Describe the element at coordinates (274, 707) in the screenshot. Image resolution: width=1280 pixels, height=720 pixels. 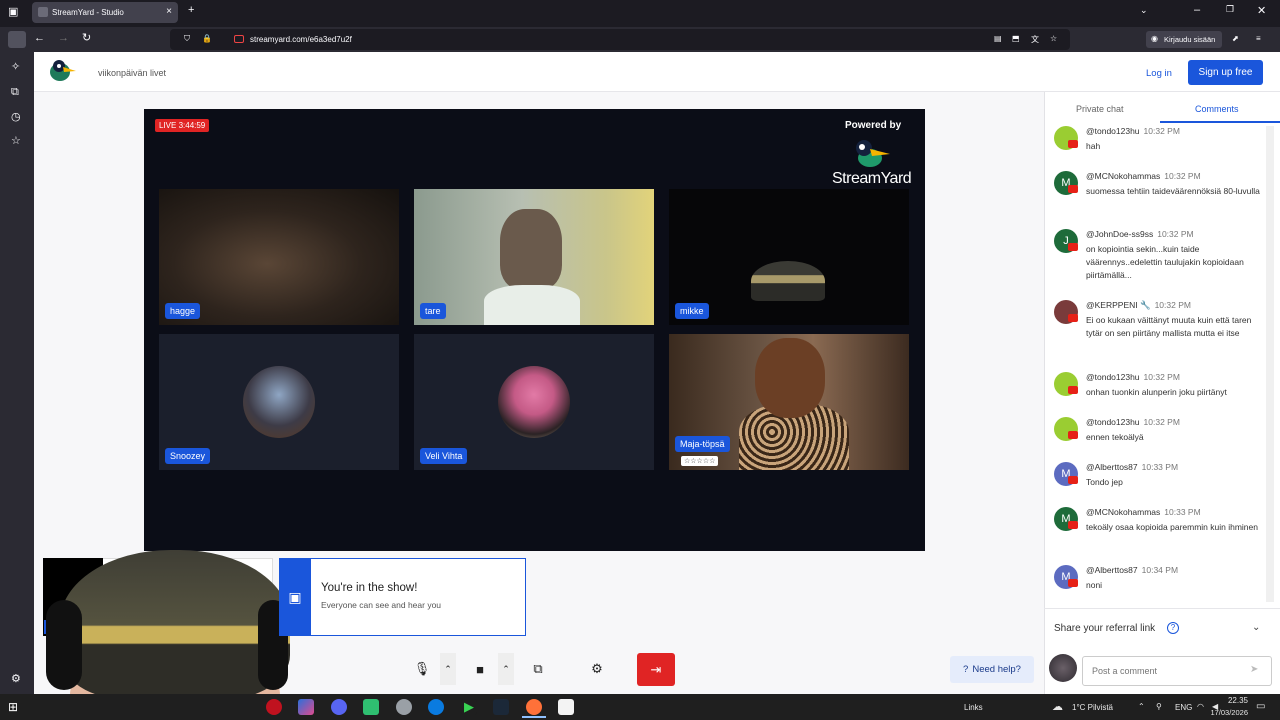
I see `opera-icon` at that location.